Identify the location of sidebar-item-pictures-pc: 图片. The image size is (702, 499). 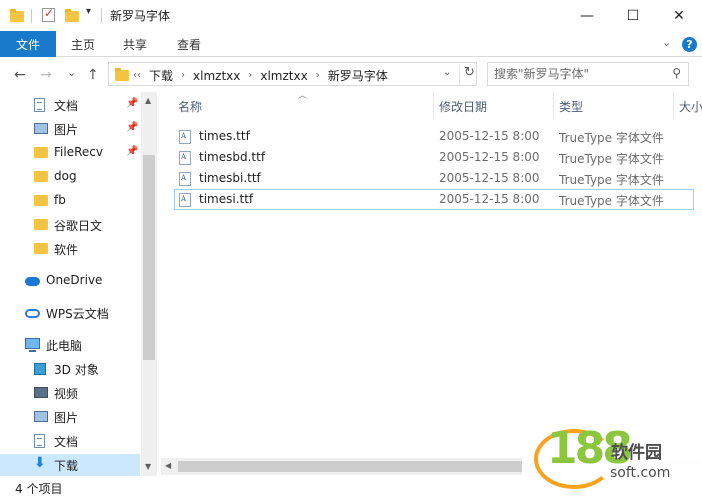
(70, 417).